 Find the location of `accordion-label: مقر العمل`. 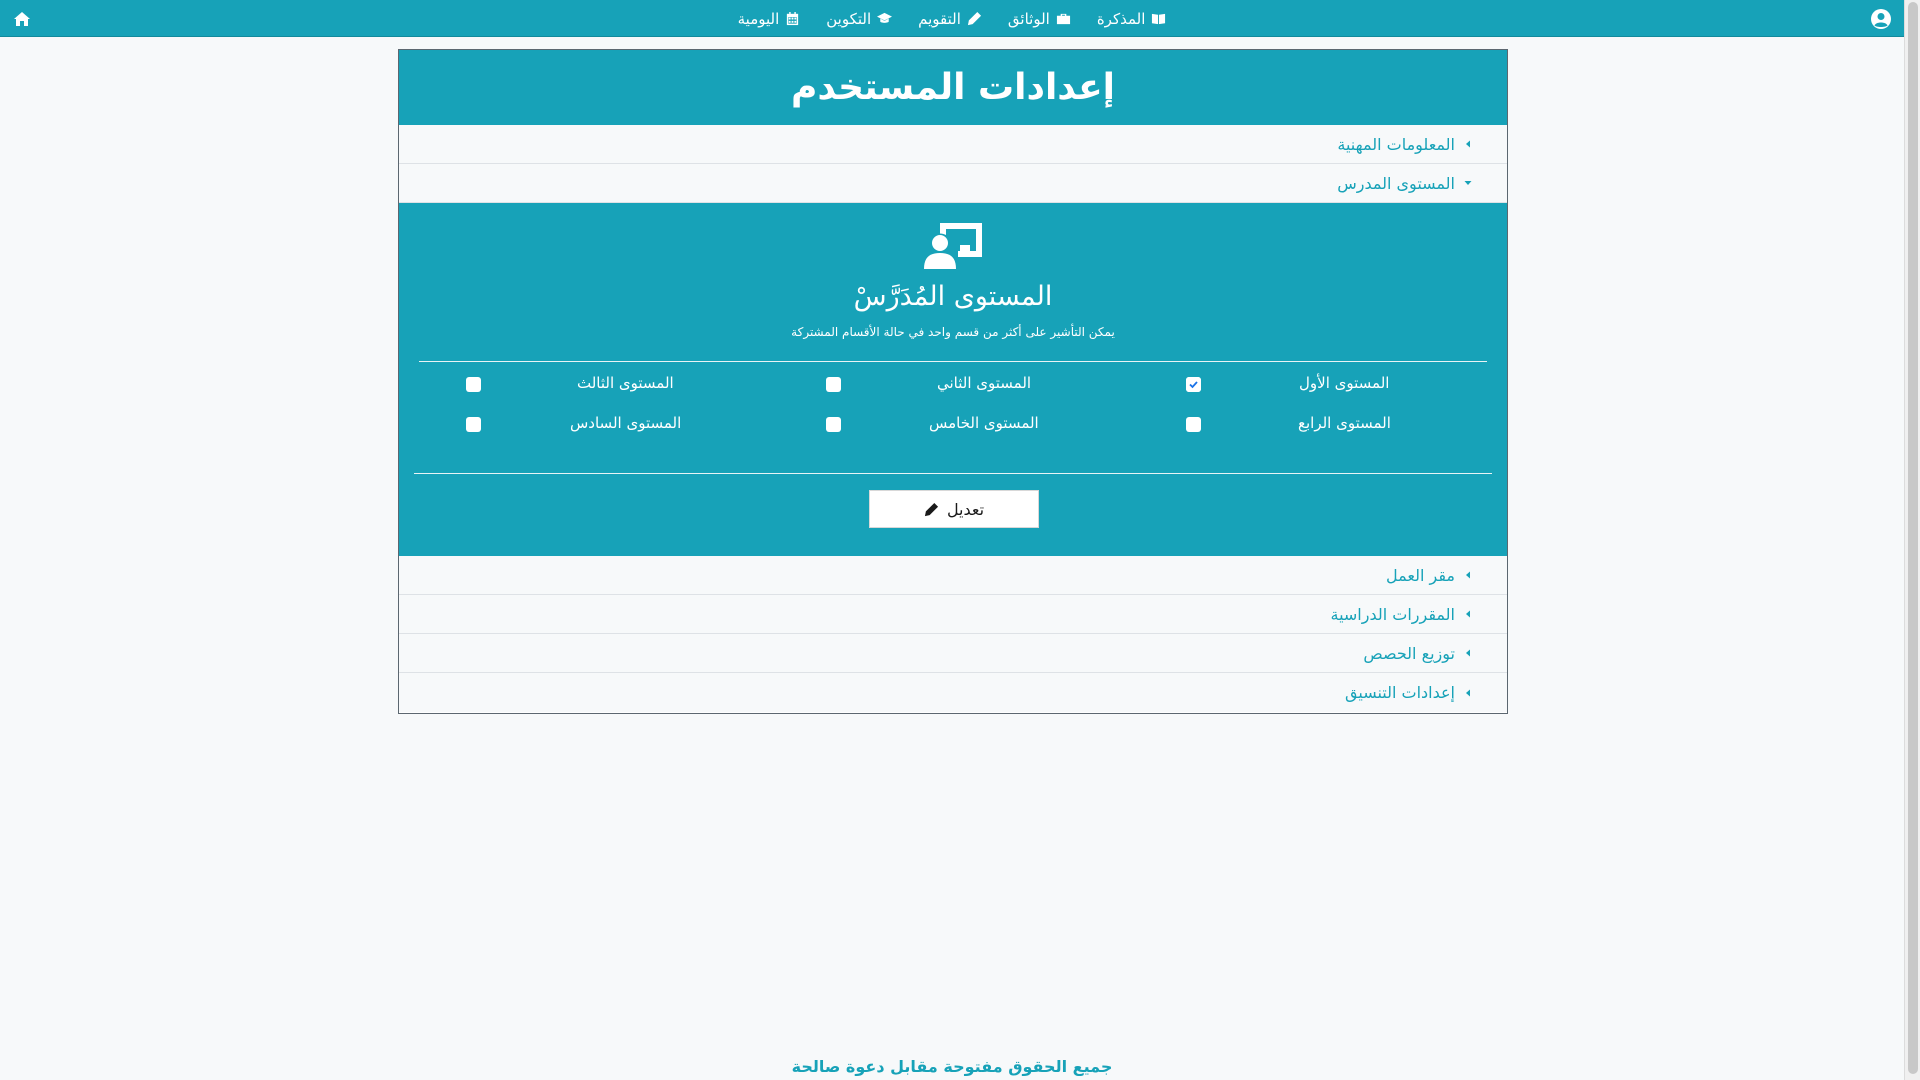

accordion-label: مقر العمل is located at coordinates (1420, 575).